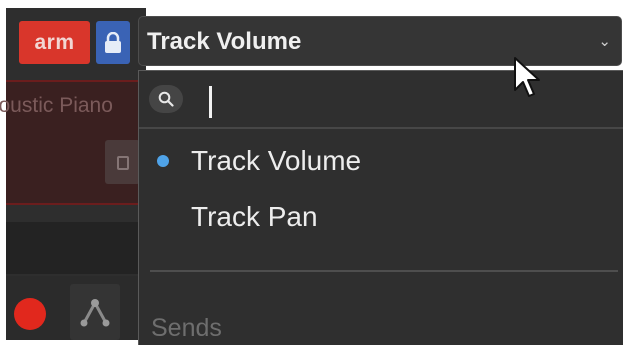  Describe the element at coordinates (527, 77) in the screenshot. I see `mouse-pointer-icon` at that location.